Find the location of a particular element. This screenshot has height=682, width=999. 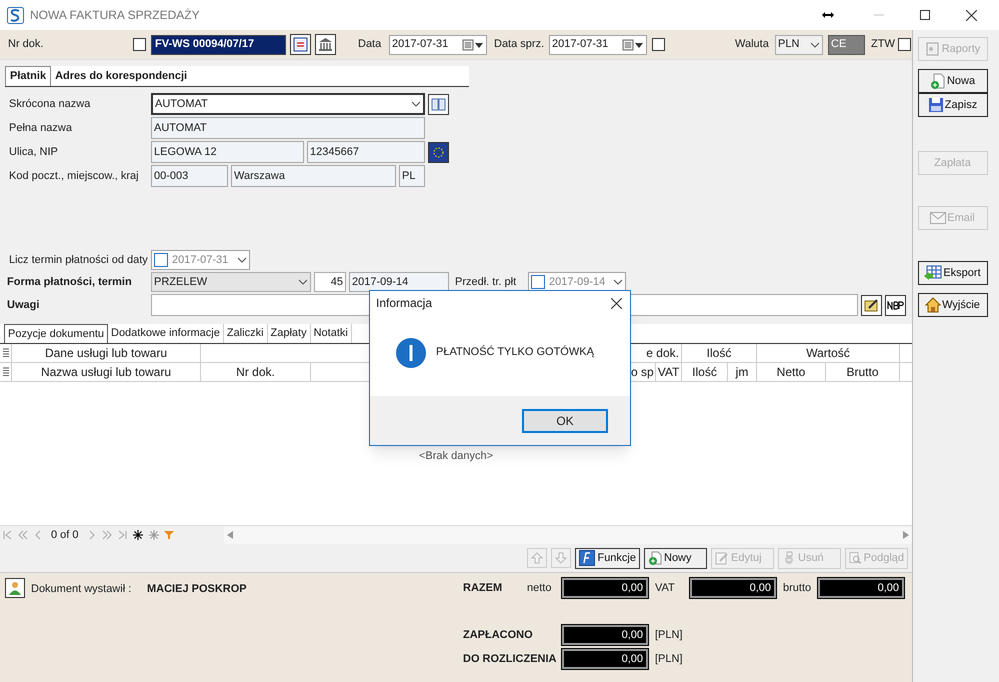

dialog-title: Informacja is located at coordinates (404, 303).